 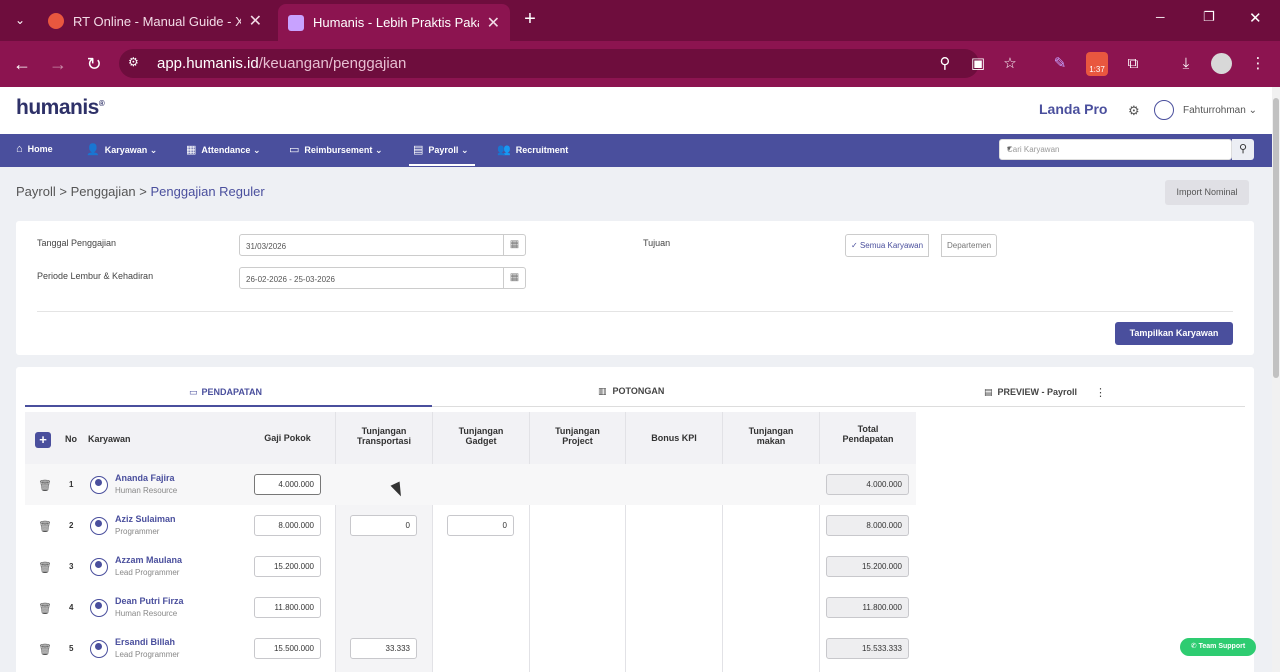 I want to click on employee-role: Lead Programmer, so click(x=147, y=654).